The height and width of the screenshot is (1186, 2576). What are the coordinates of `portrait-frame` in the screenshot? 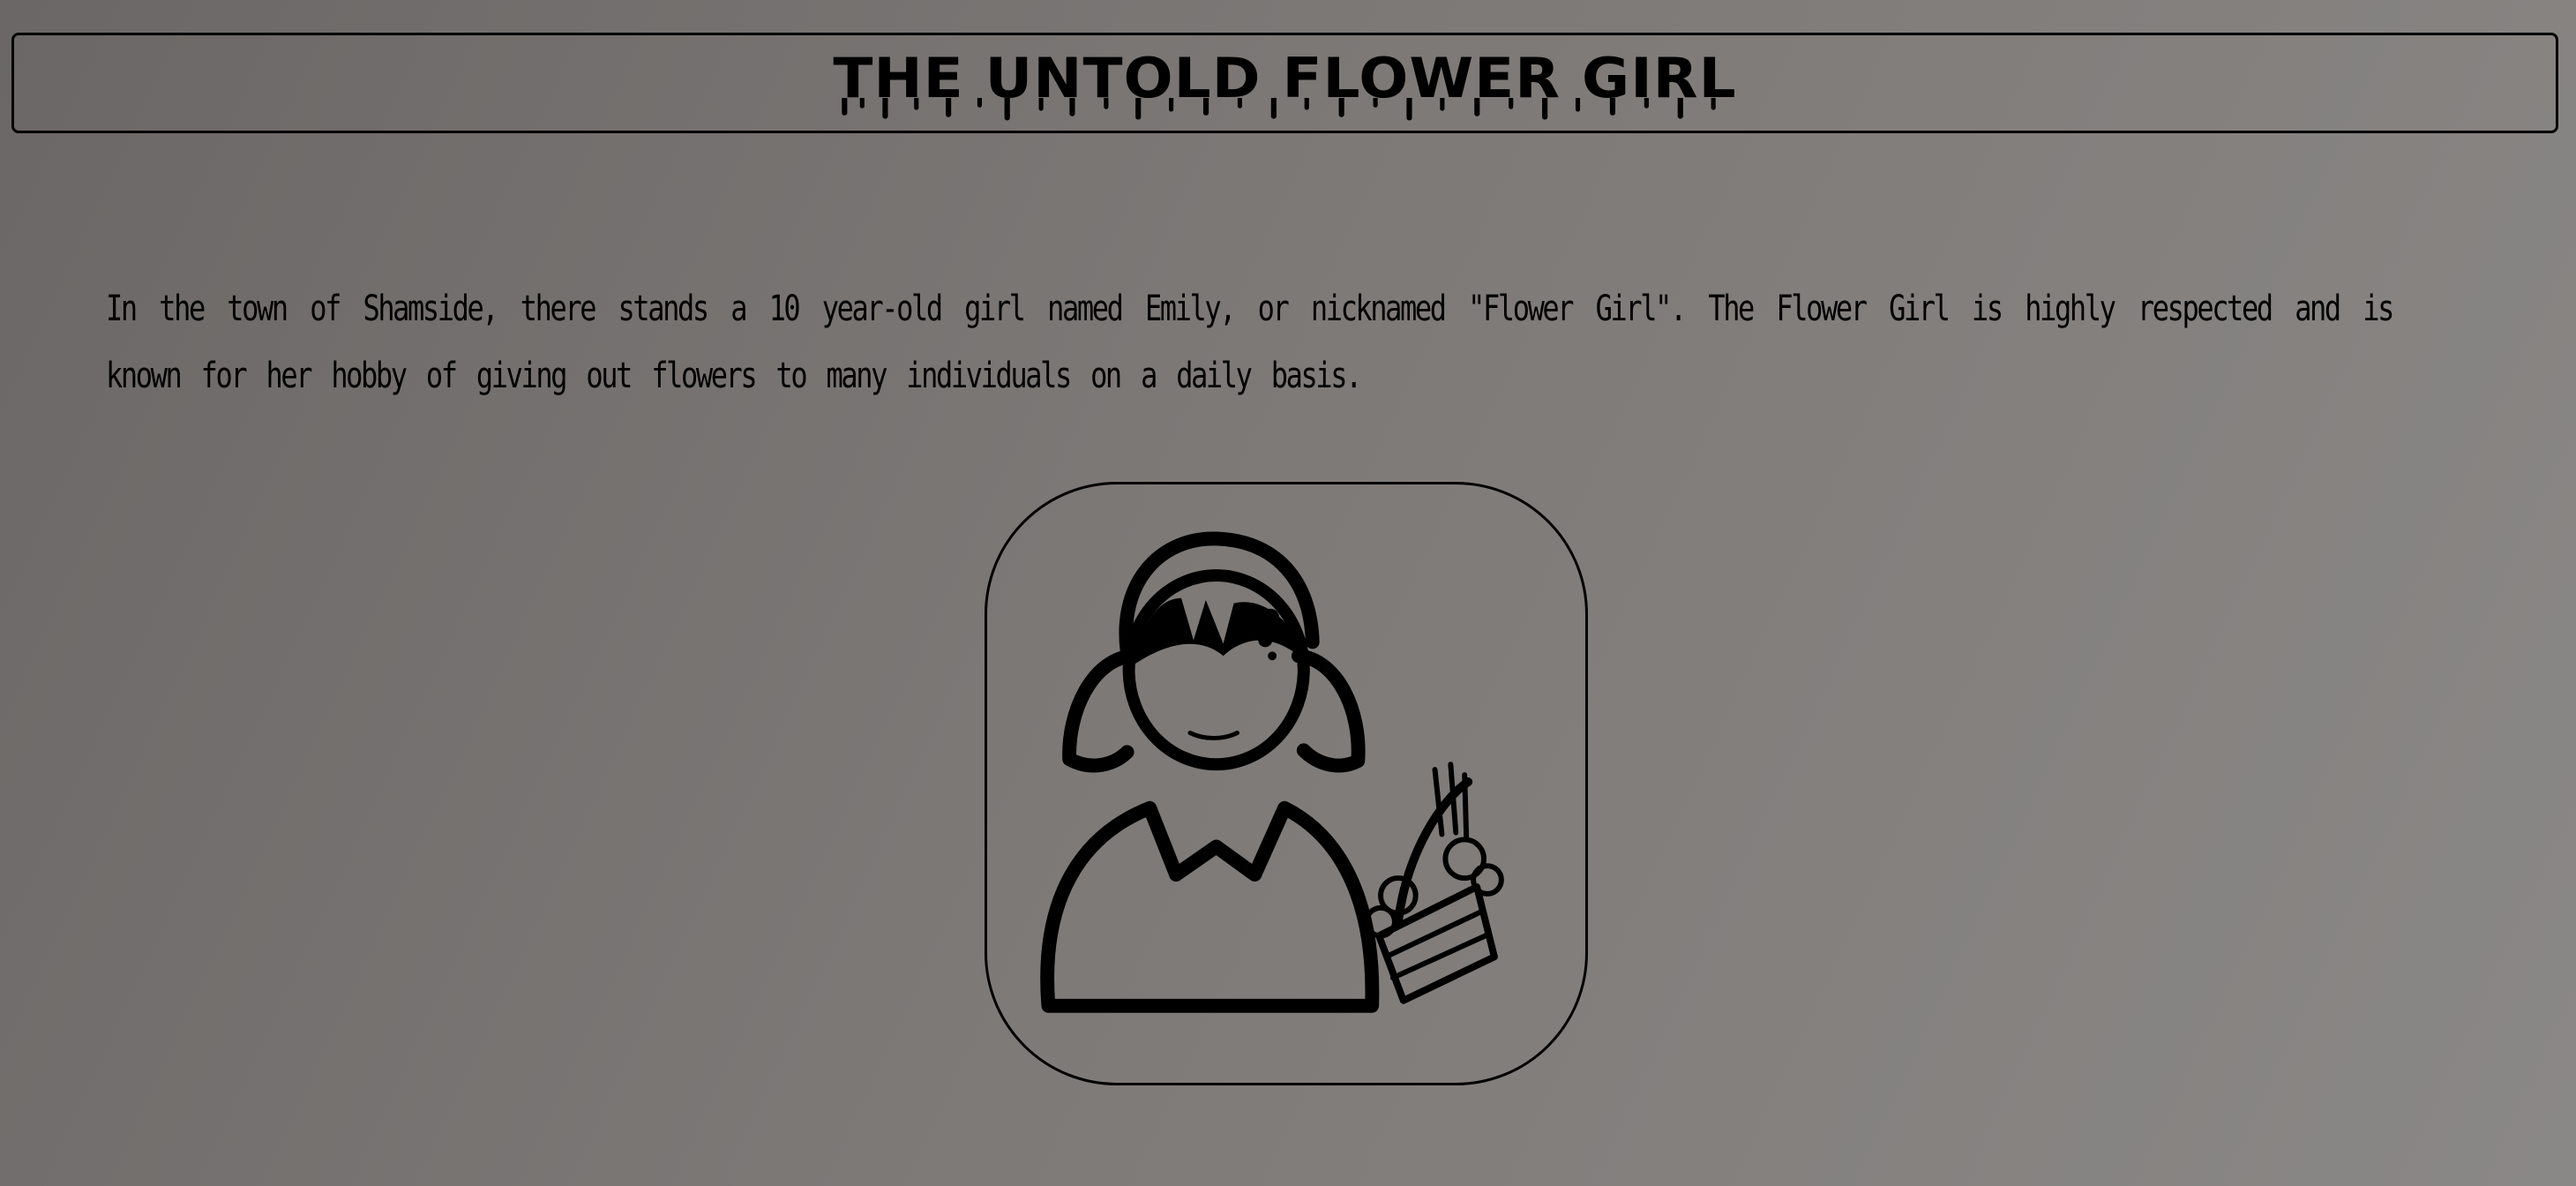 It's located at (1287, 783).